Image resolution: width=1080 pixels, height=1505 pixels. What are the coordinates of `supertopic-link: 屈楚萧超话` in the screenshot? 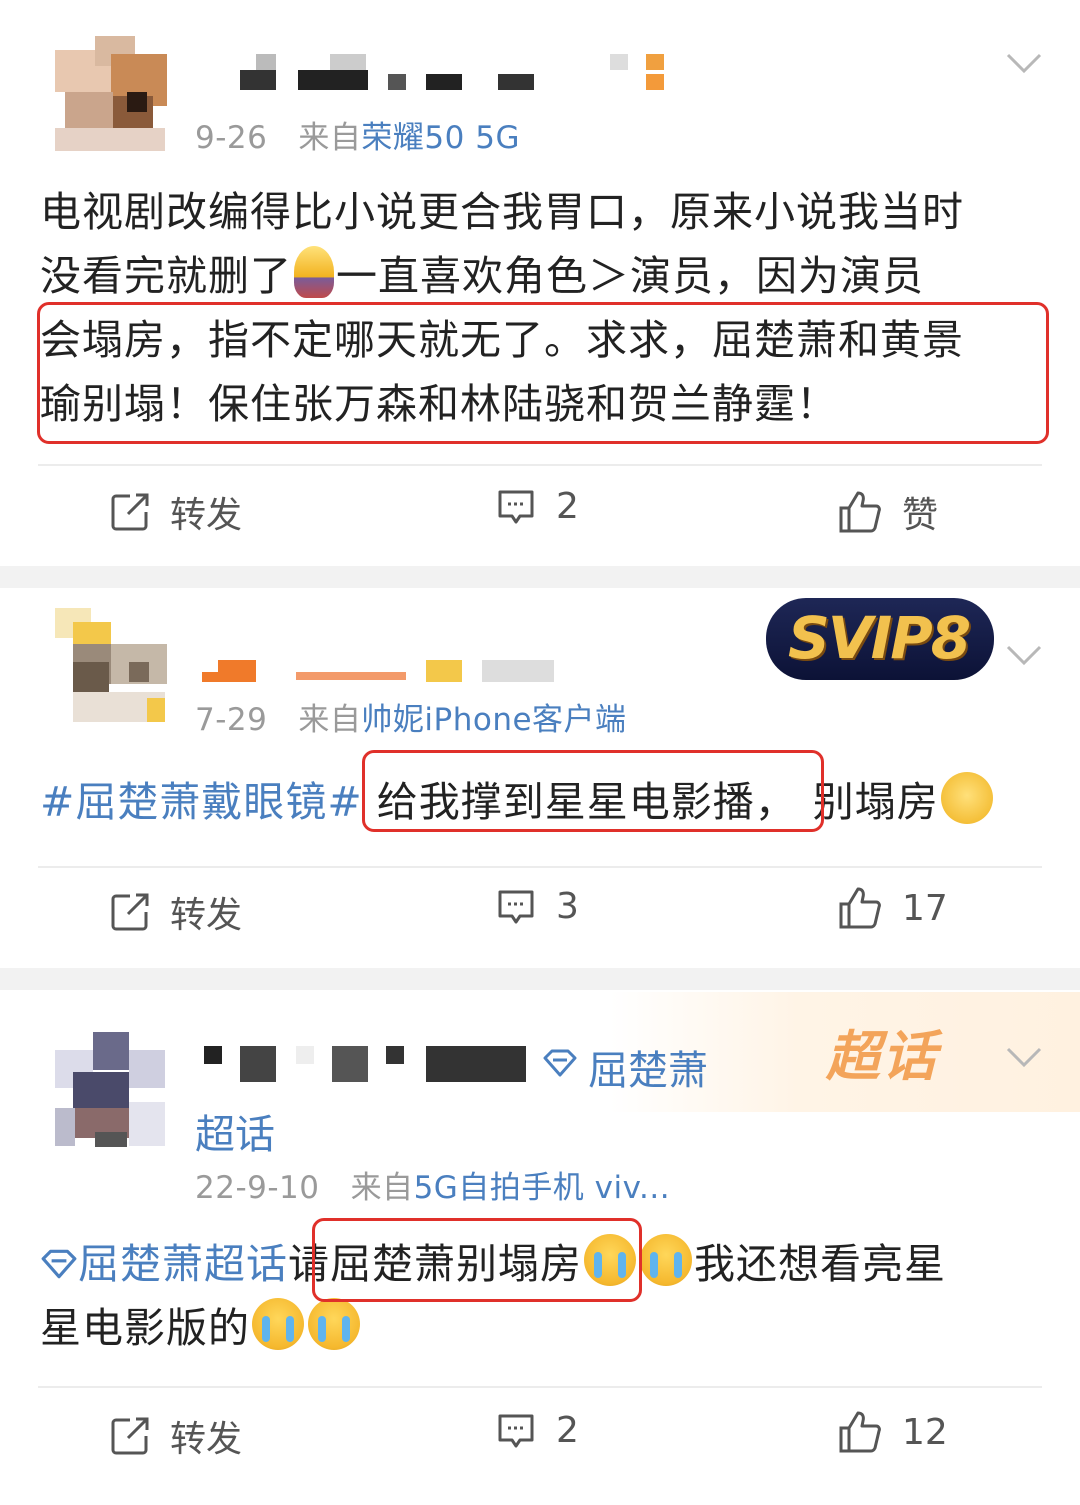 It's located at (183, 1264).